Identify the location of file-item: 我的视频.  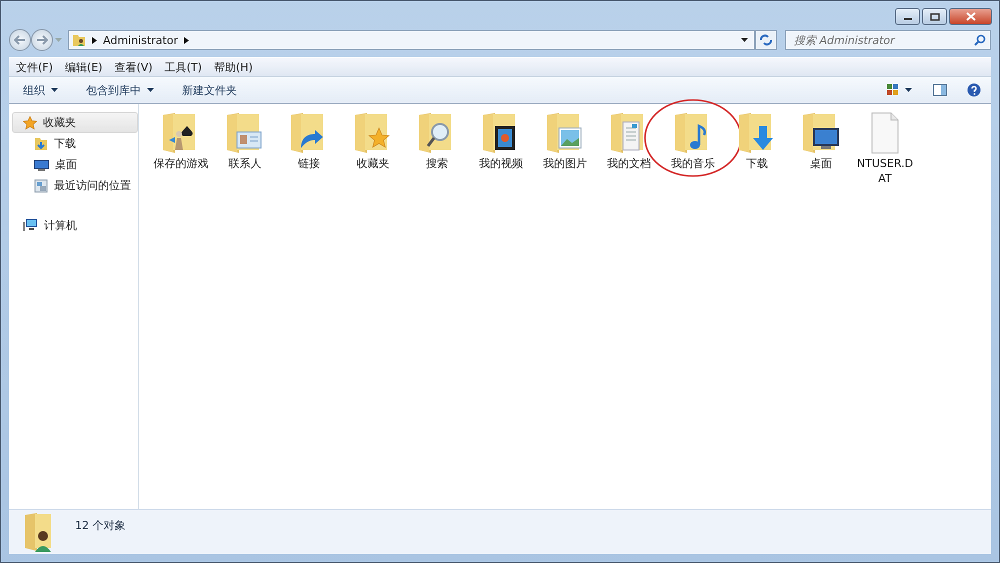
(501, 140).